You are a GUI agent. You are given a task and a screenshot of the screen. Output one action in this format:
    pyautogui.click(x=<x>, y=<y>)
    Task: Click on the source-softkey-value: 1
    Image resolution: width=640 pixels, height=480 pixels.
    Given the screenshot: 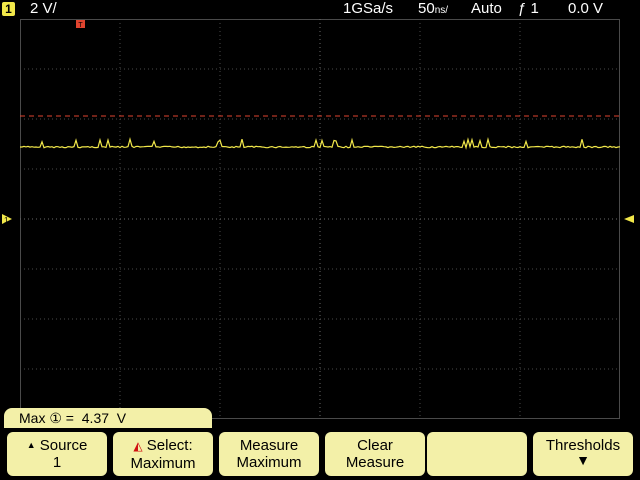 What is the action you would take?
    pyautogui.click(x=57, y=462)
    